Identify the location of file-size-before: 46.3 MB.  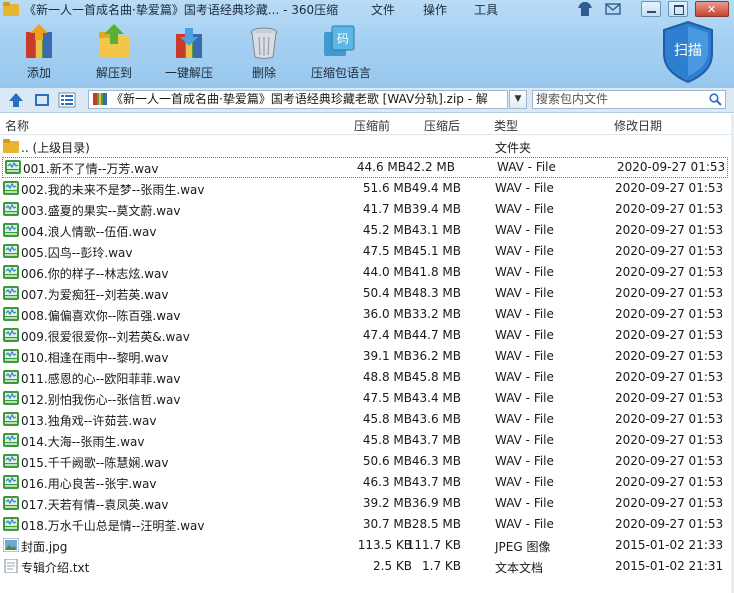
(387, 482).